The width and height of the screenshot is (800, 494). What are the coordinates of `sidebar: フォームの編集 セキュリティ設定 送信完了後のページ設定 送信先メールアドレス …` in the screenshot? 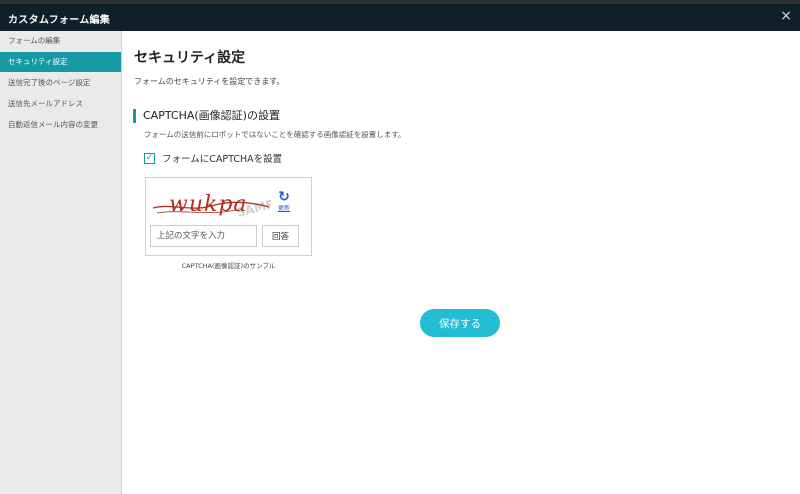 It's located at (61, 262).